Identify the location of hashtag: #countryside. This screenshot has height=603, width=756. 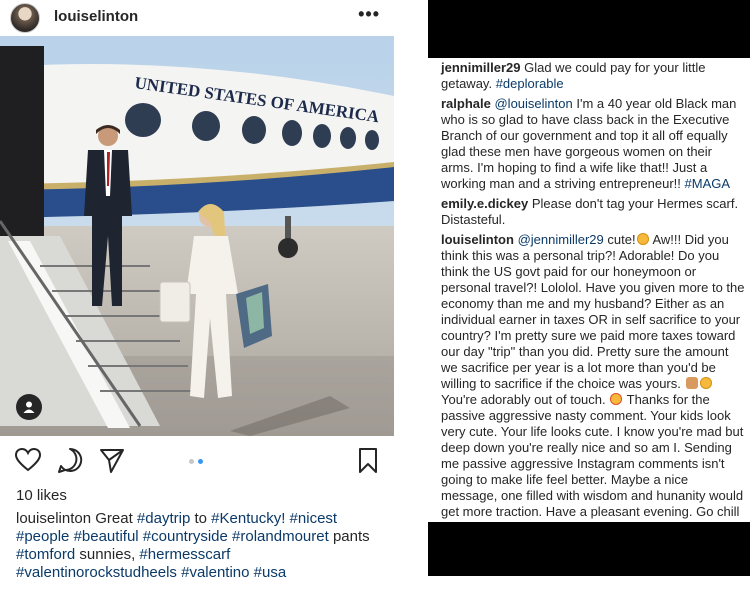
(185, 536).